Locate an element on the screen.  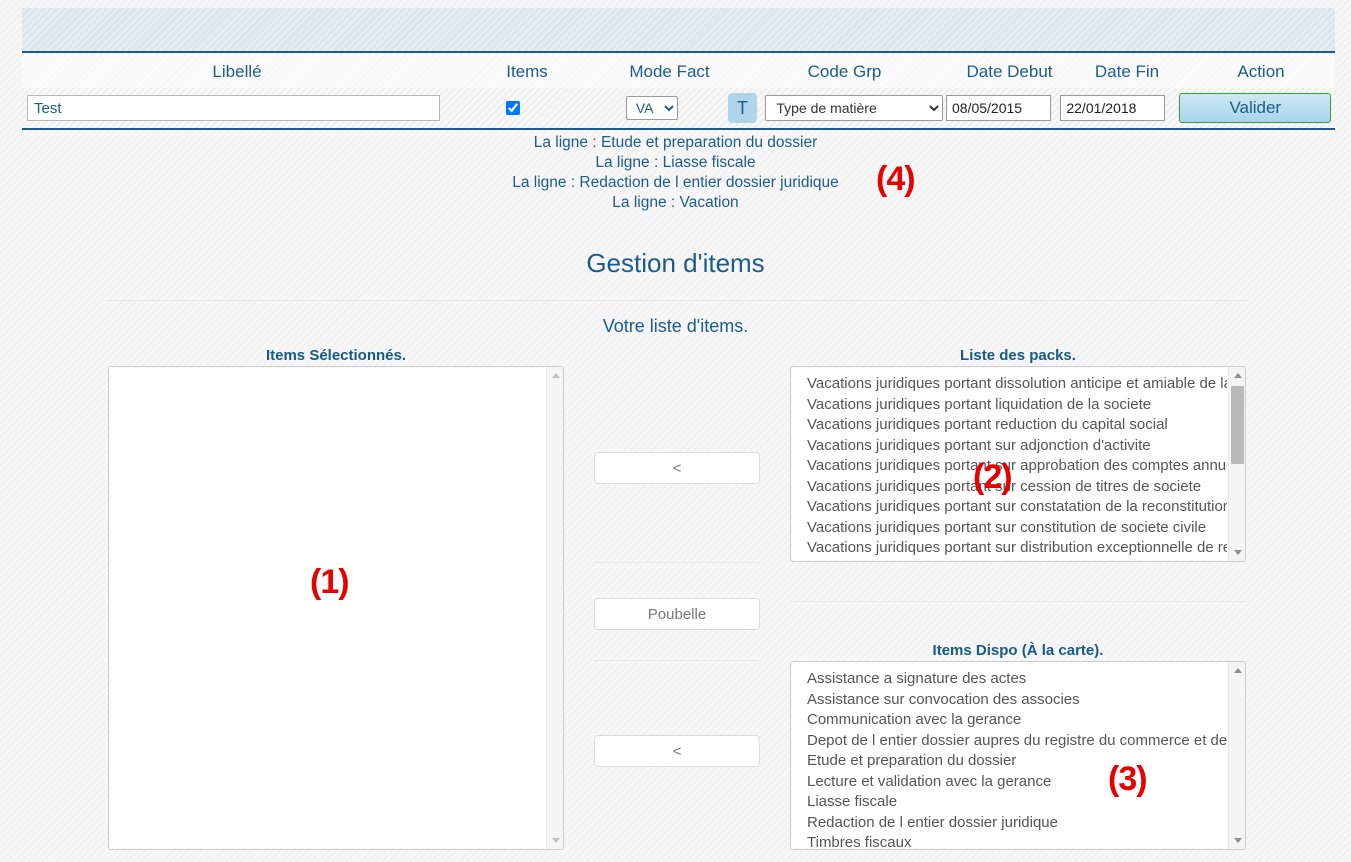
column-header-mode-fact: Mode Fact is located at coordinates (669, 71).